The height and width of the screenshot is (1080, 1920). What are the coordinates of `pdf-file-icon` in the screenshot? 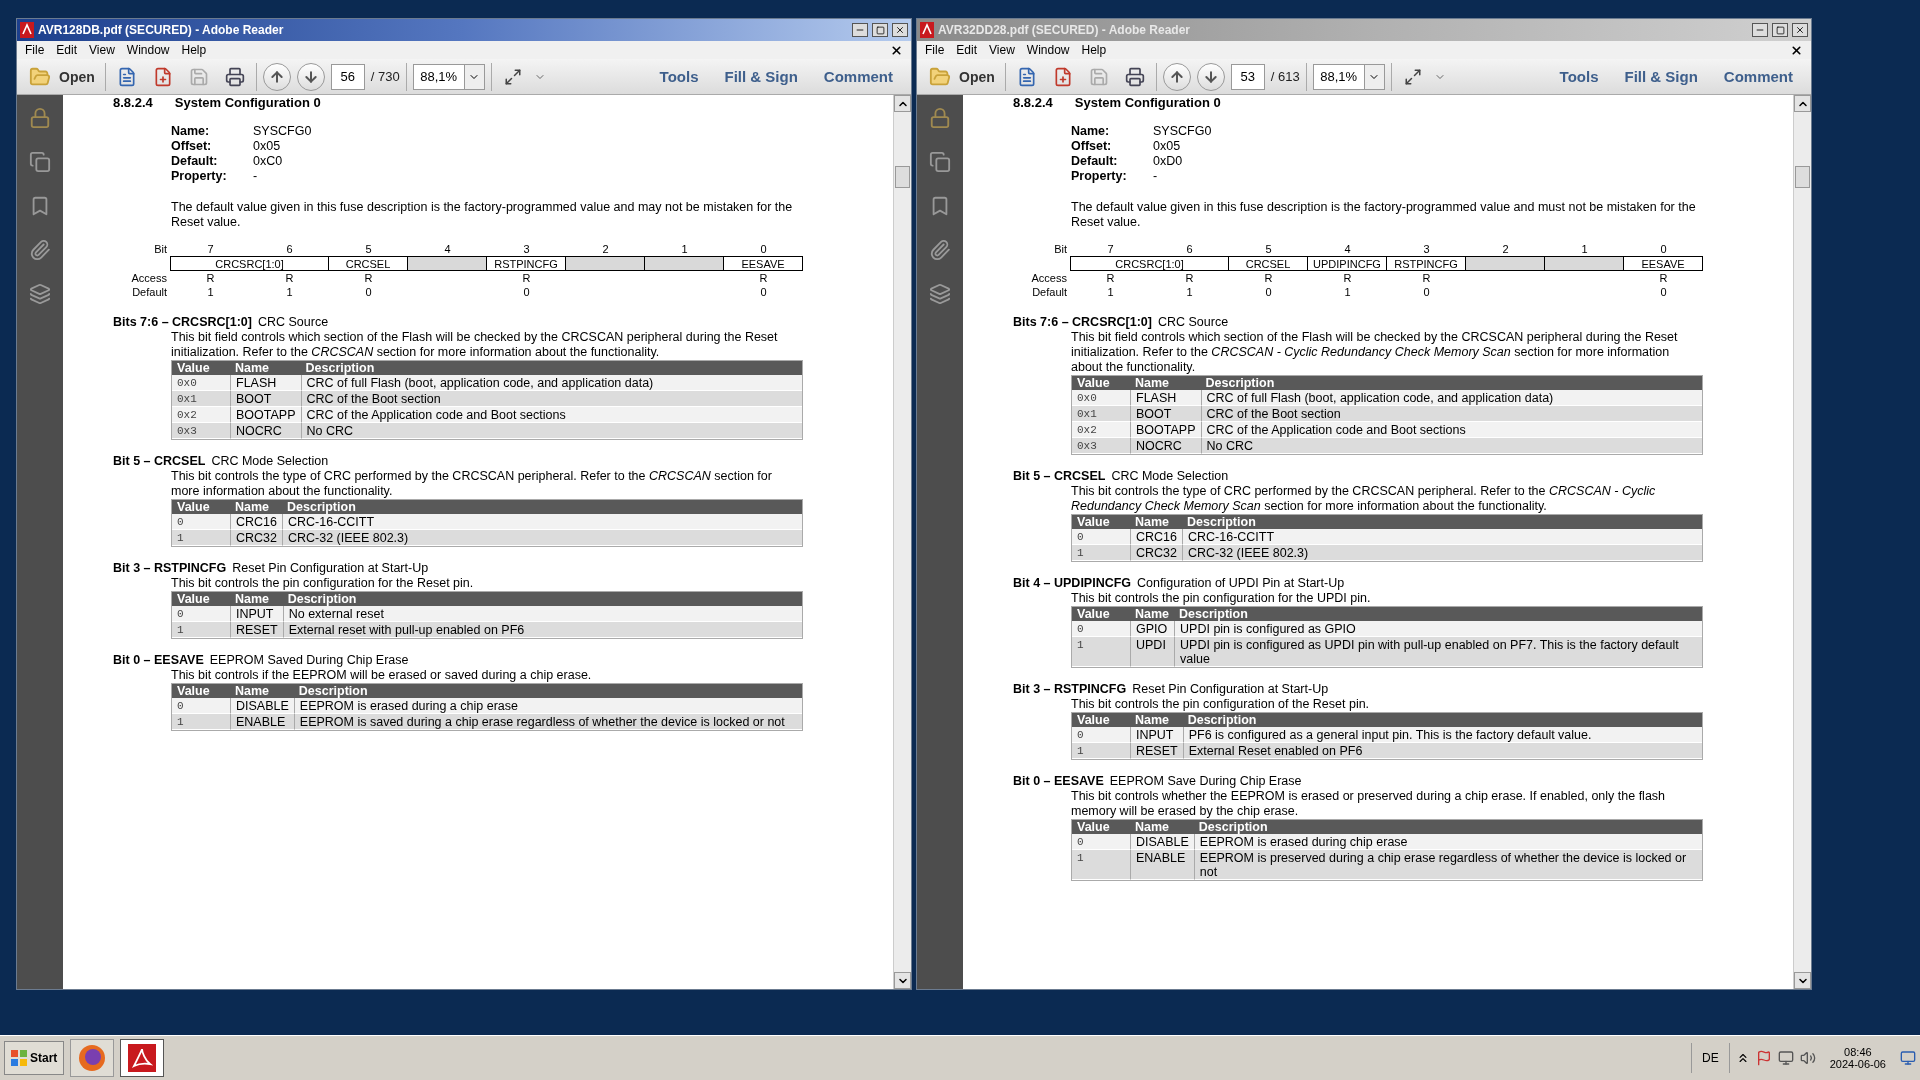 It's located at (27, 30).